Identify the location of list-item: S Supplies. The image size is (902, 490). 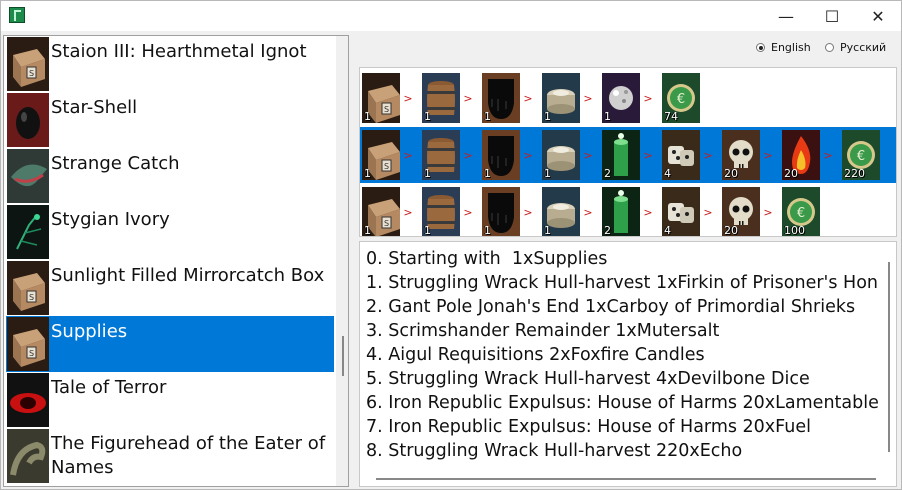
(170, 344).